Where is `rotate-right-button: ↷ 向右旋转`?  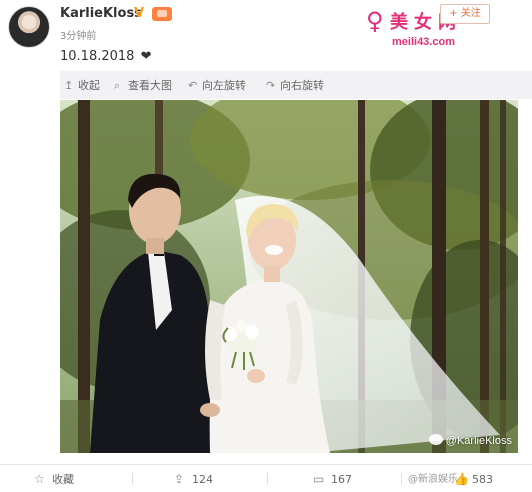 rotate-right-button: ↷ 向右旋转 is located at coordinates (295, 86).